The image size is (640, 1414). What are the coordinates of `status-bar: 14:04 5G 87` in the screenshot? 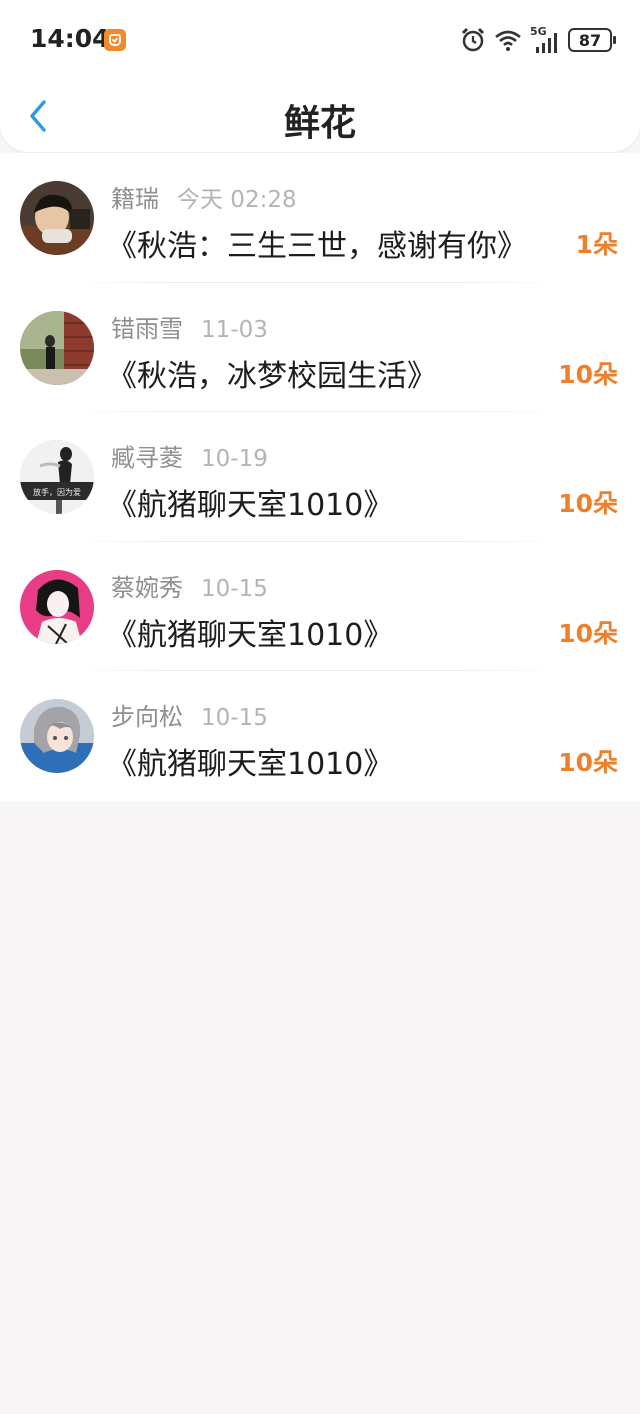 It's located at (320, 40).